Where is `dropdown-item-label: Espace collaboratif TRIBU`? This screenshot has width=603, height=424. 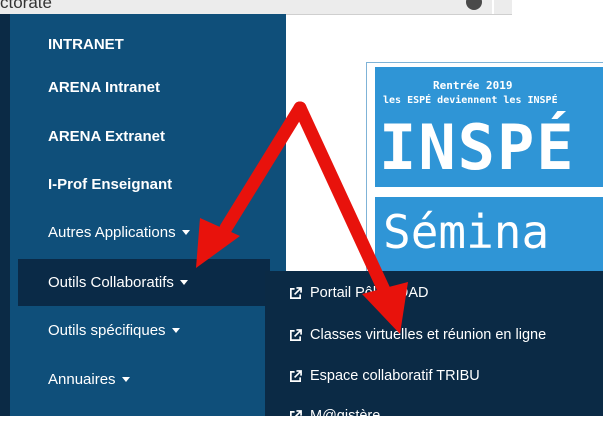 dropdown-item-label: Espace collaboratif TRIBU is located at coordinates (395, 376).